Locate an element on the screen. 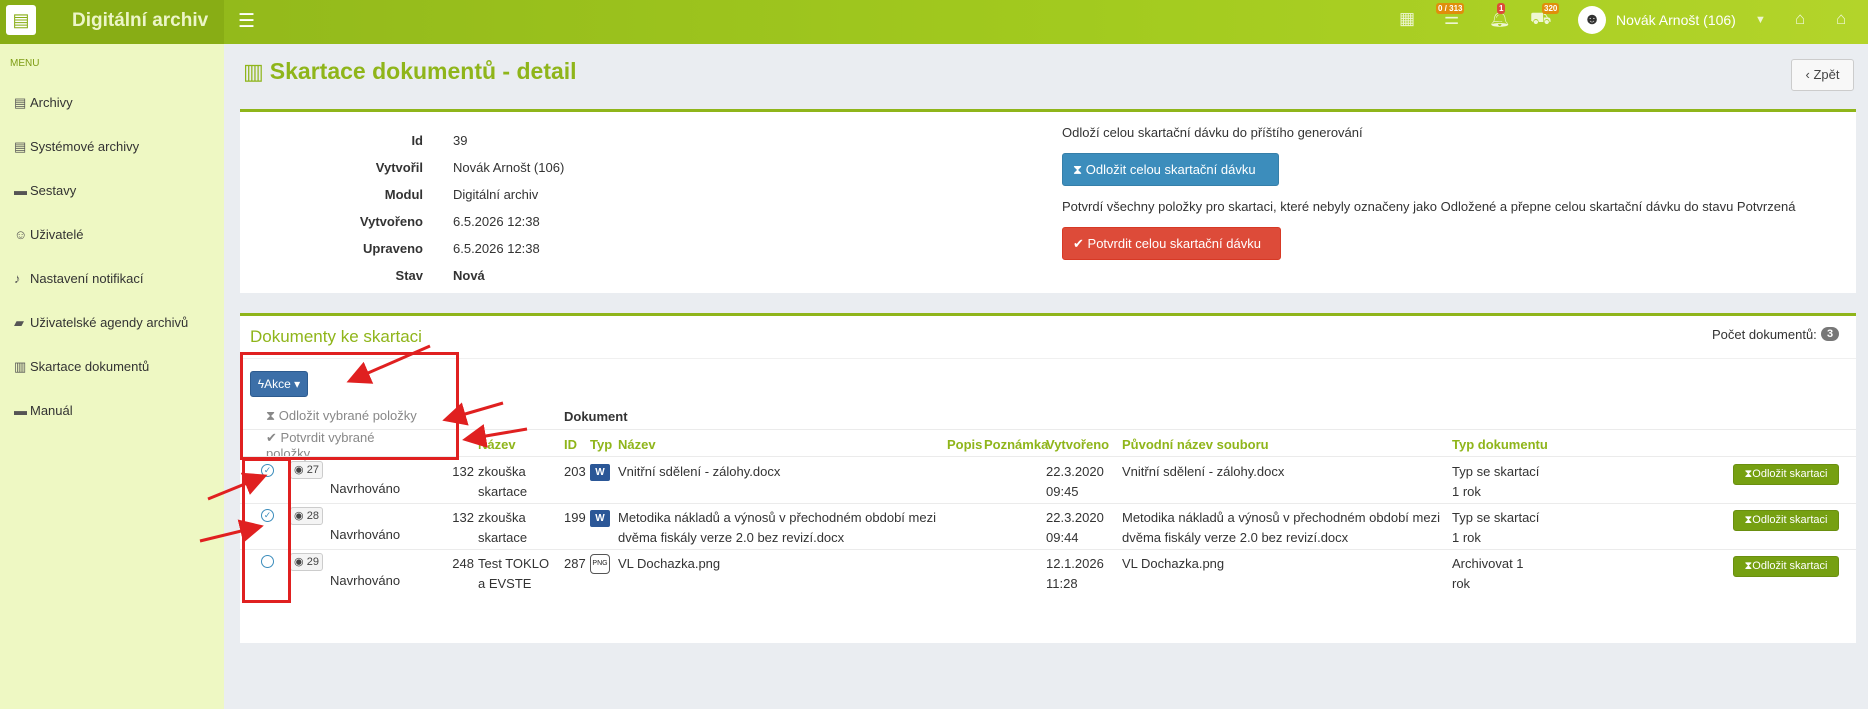  menu-toggle-icon: ☰ is located at coordinates (246, 21).